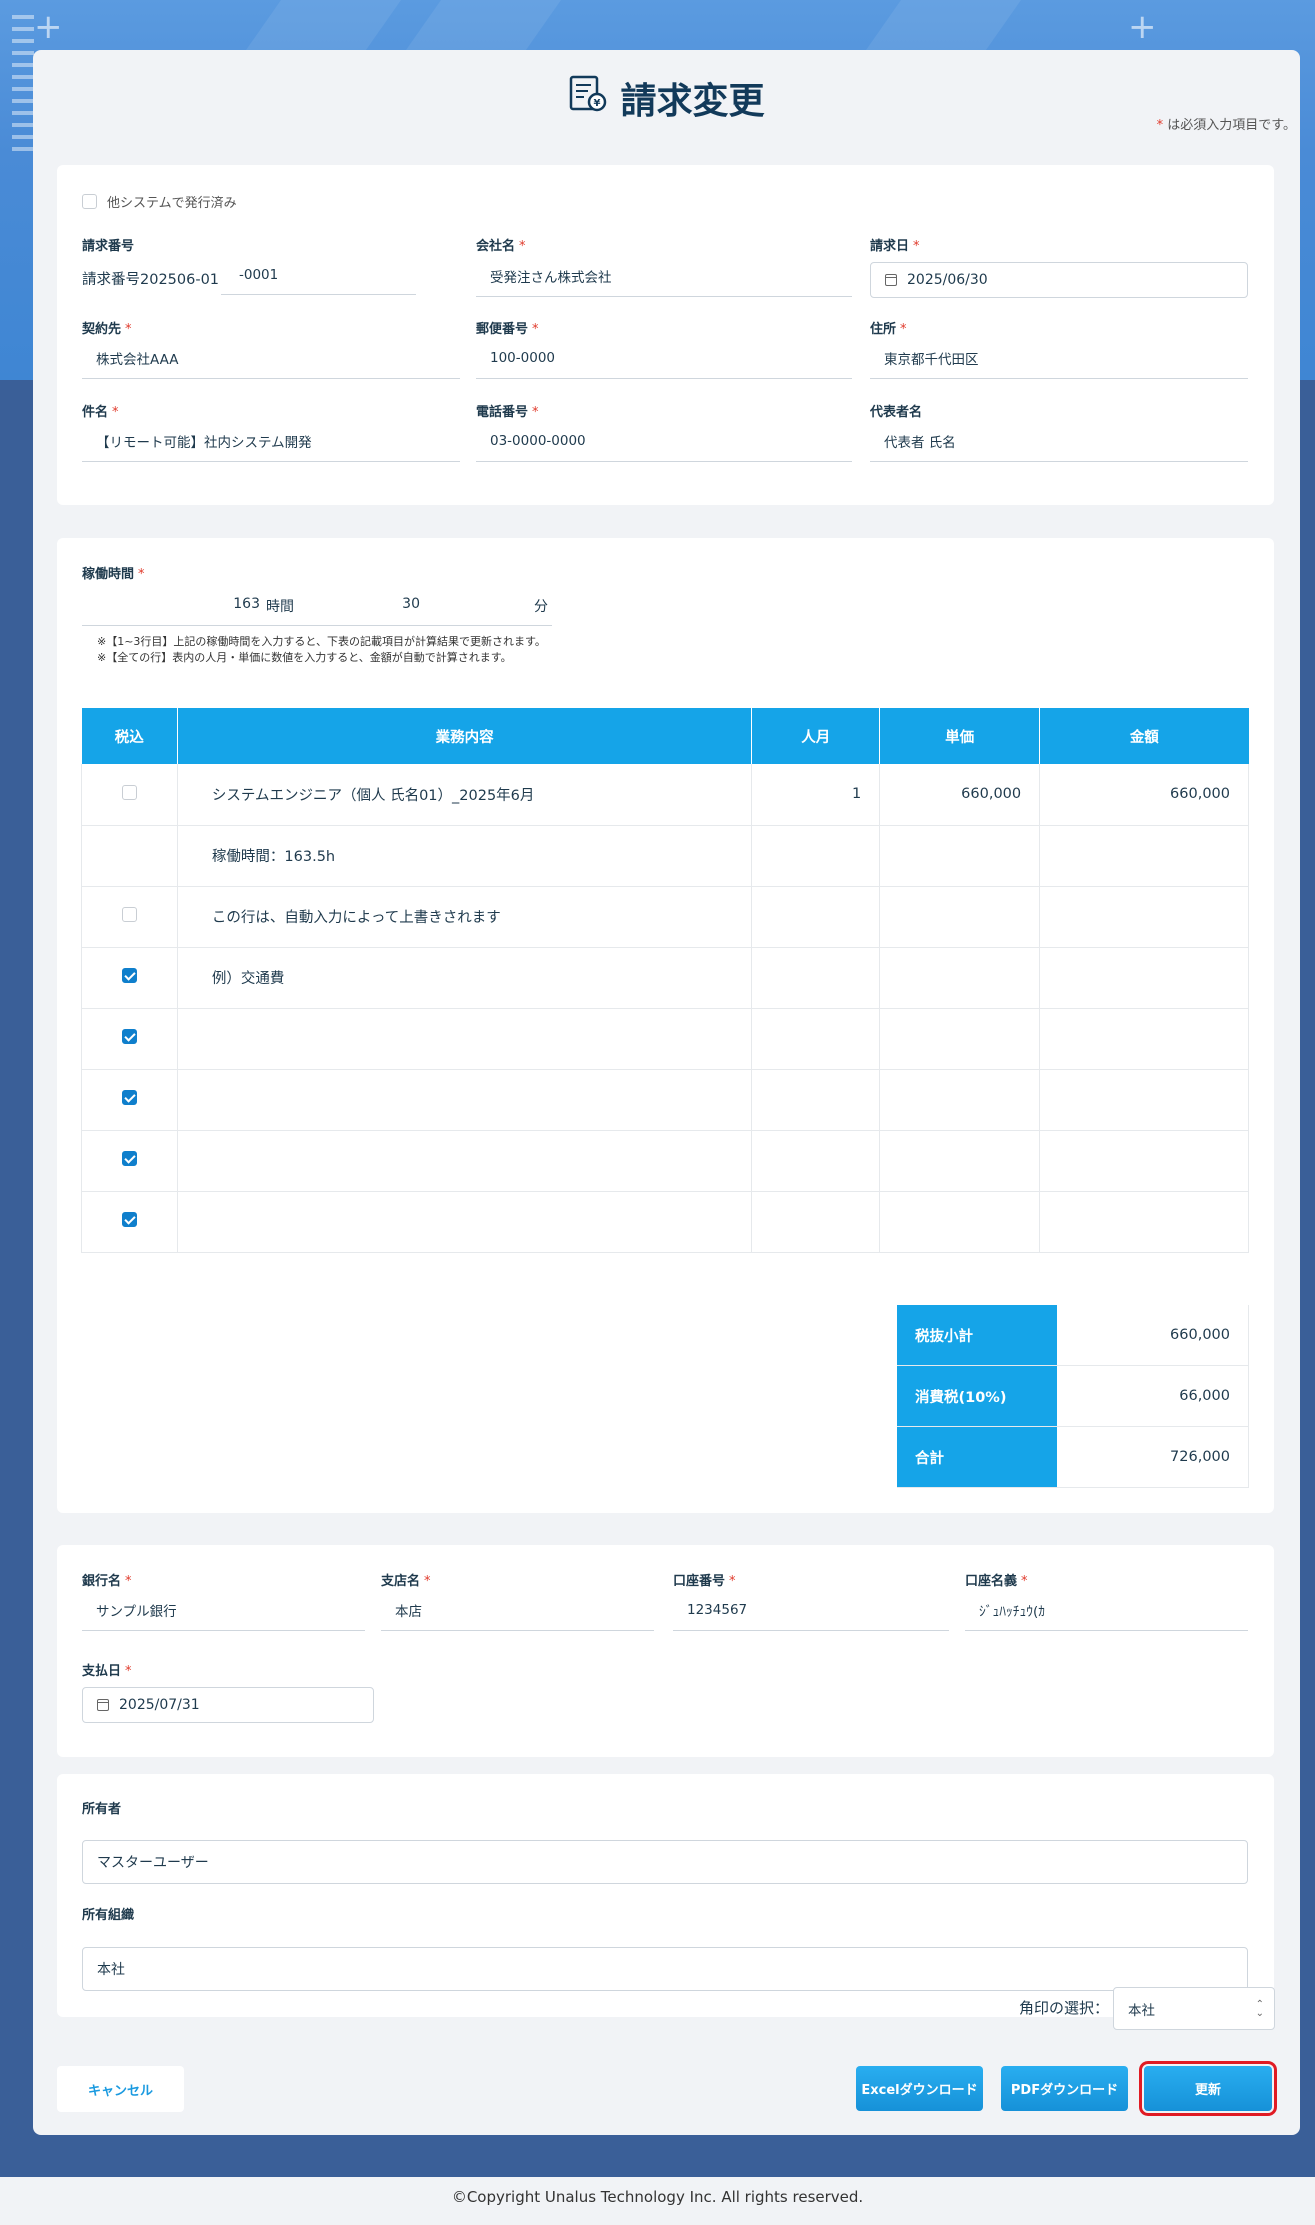 This screenshot has height=2225, width=1315. I want to click on calendar-icon, so click(103, 1705).